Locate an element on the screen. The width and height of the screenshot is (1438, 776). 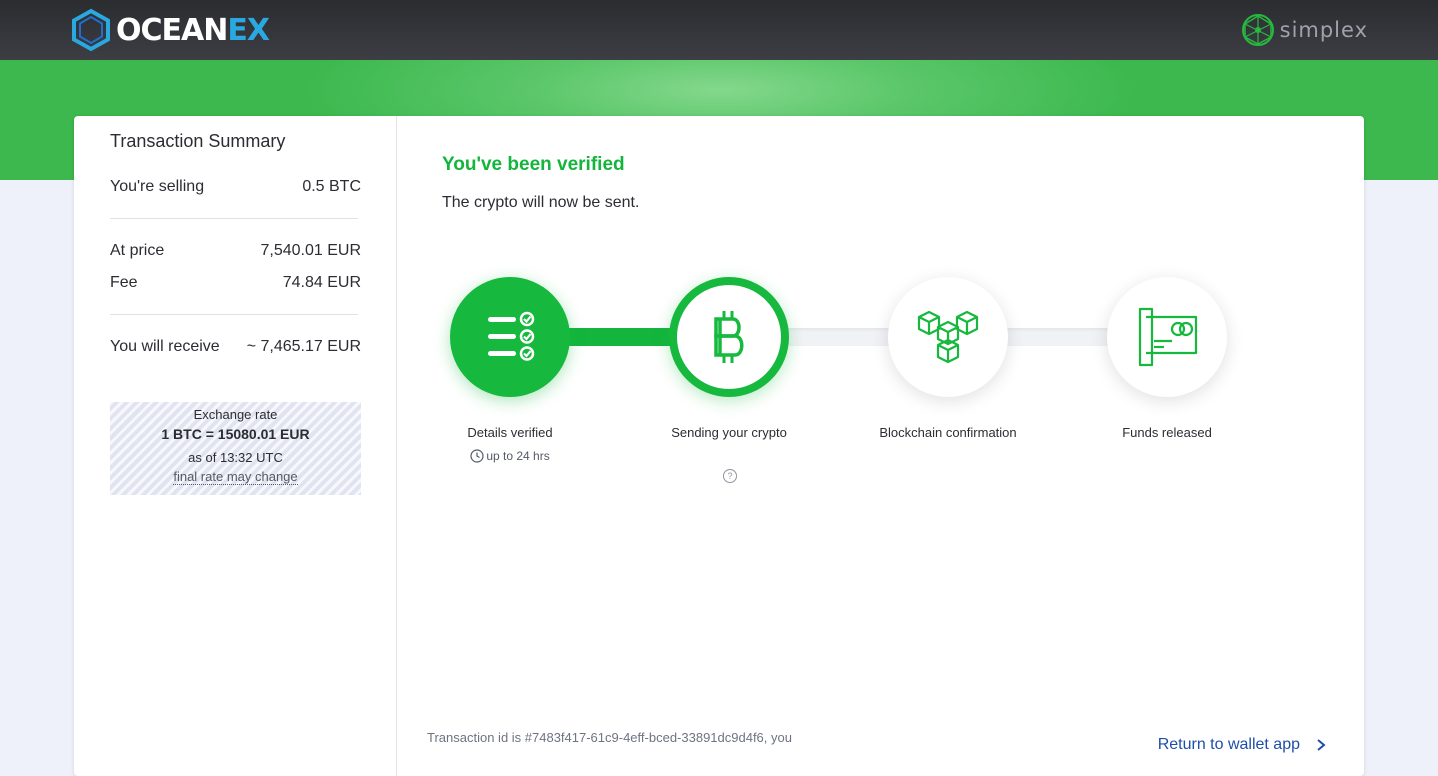
blocks-icon is located at coordinates (948, 337).